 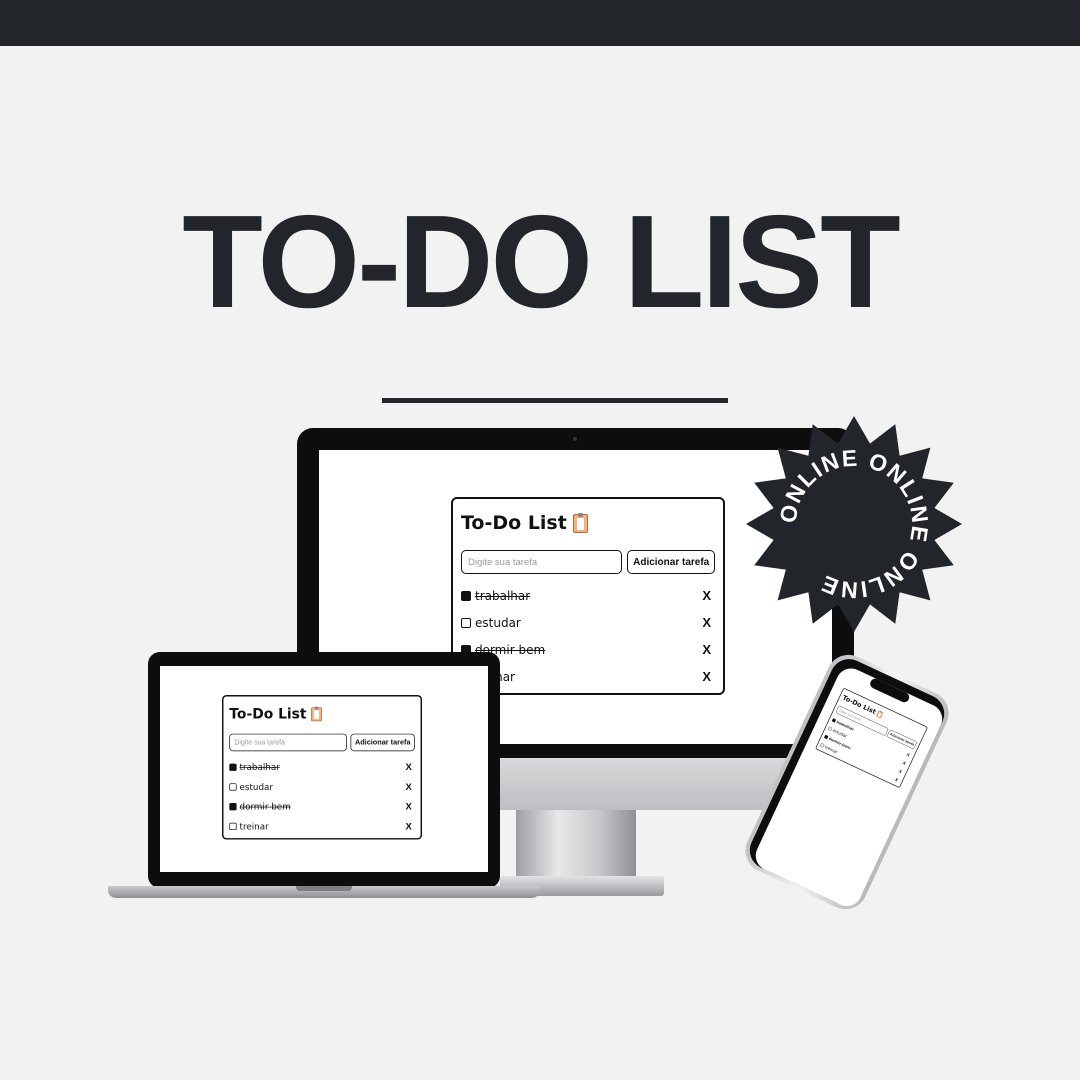 I want to click on top-bar, so click(x=540, y=23).